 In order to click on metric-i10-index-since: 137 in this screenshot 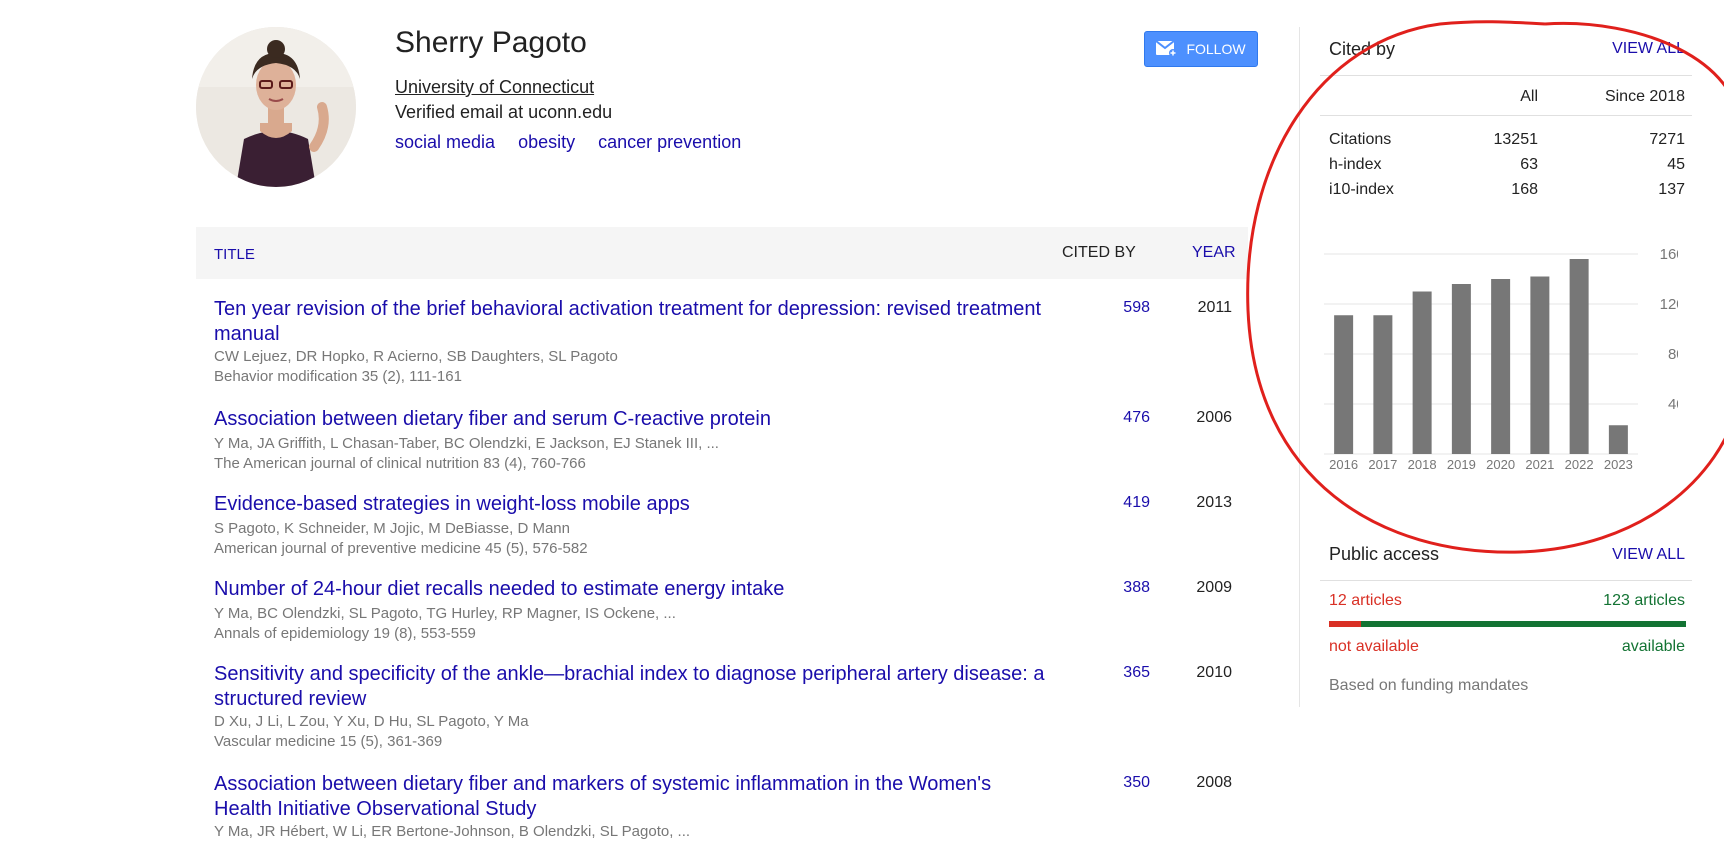, I will do `click(1671, 189)`.